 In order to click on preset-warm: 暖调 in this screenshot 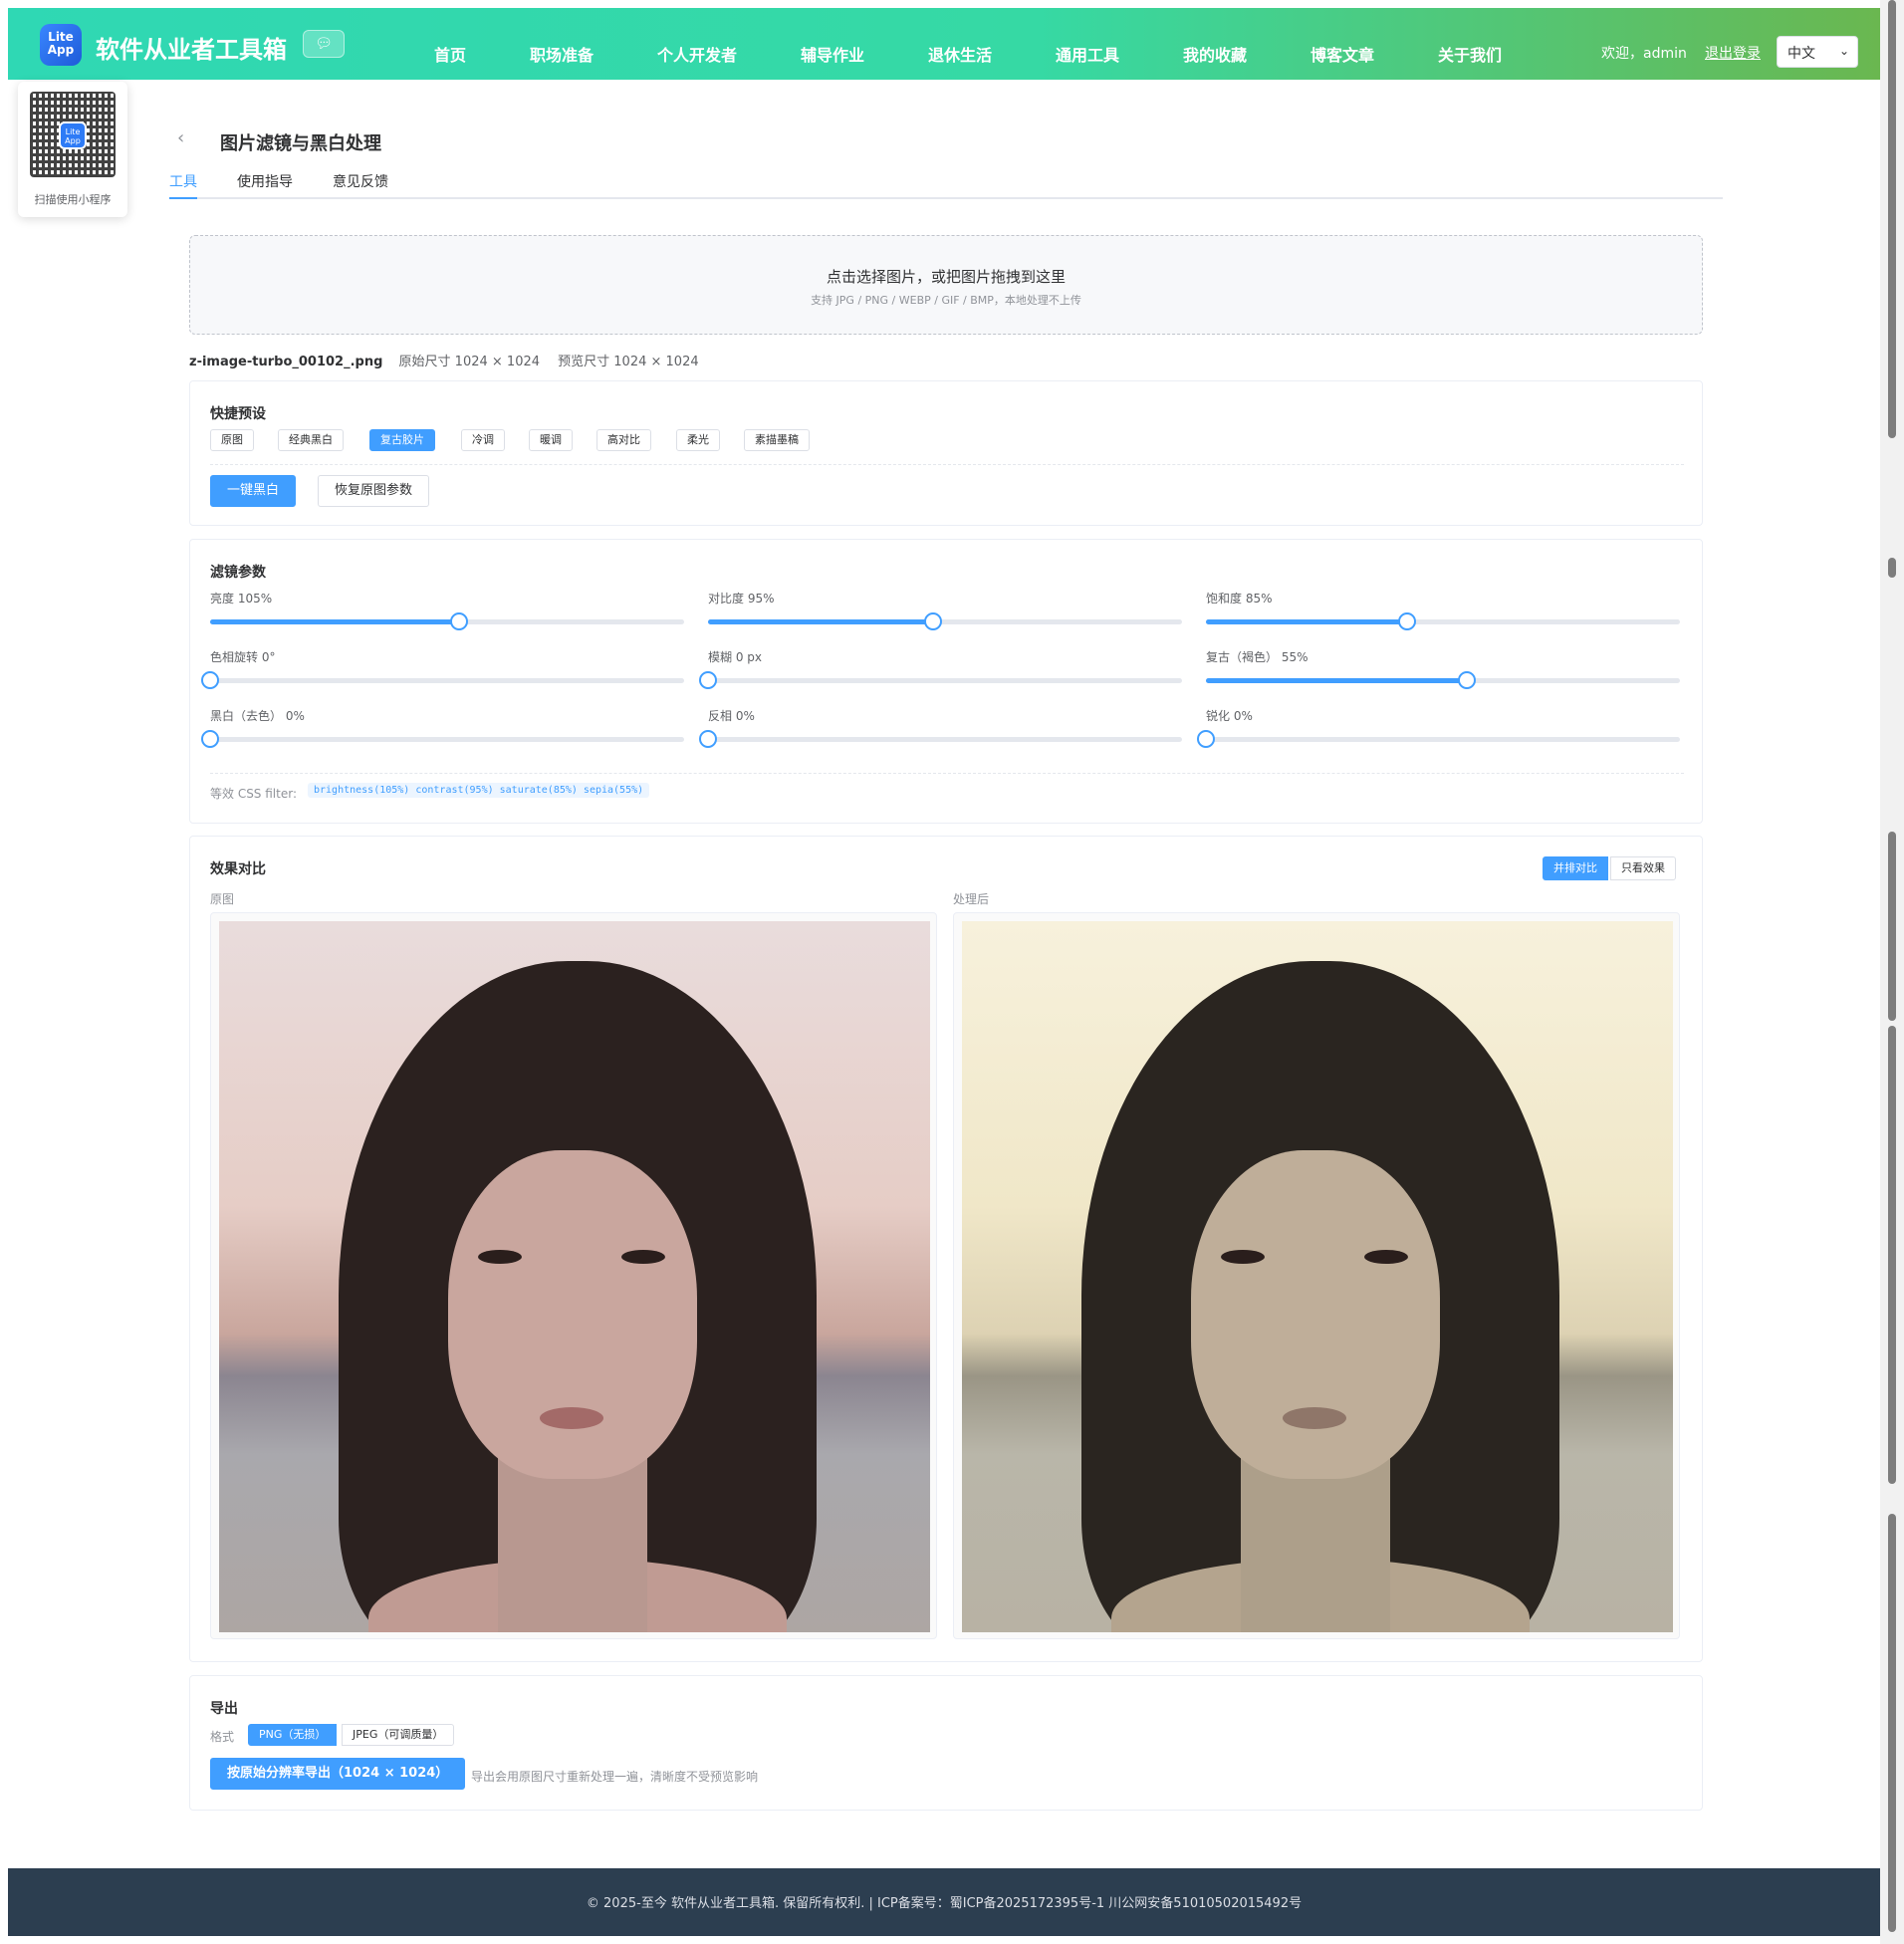, I will do `click(551, 440)`.